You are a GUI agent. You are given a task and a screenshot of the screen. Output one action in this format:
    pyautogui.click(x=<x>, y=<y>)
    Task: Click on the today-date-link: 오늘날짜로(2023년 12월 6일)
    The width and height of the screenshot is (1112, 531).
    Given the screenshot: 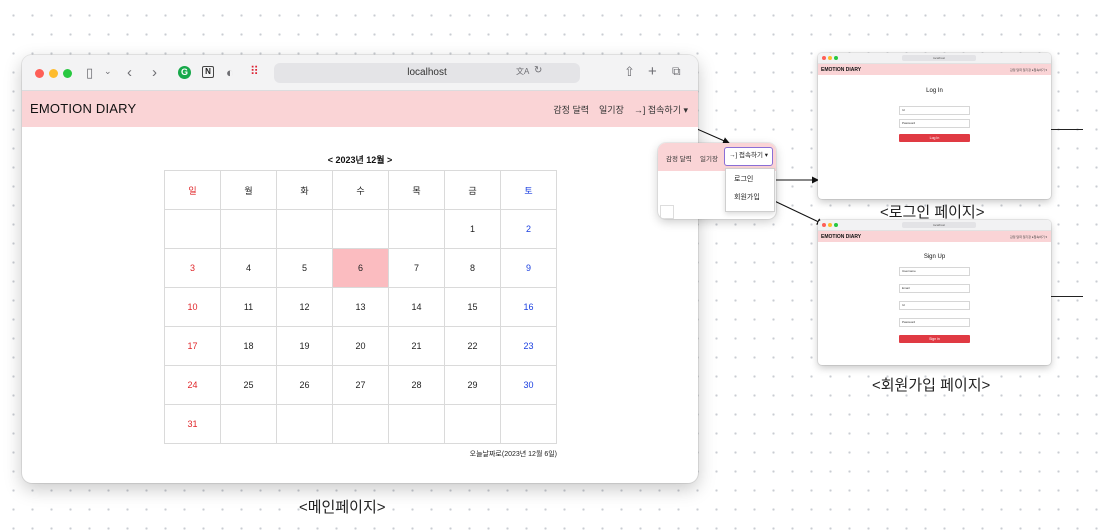 What is the action you would take?
    pyautogui.click(x=513, y=454)
    